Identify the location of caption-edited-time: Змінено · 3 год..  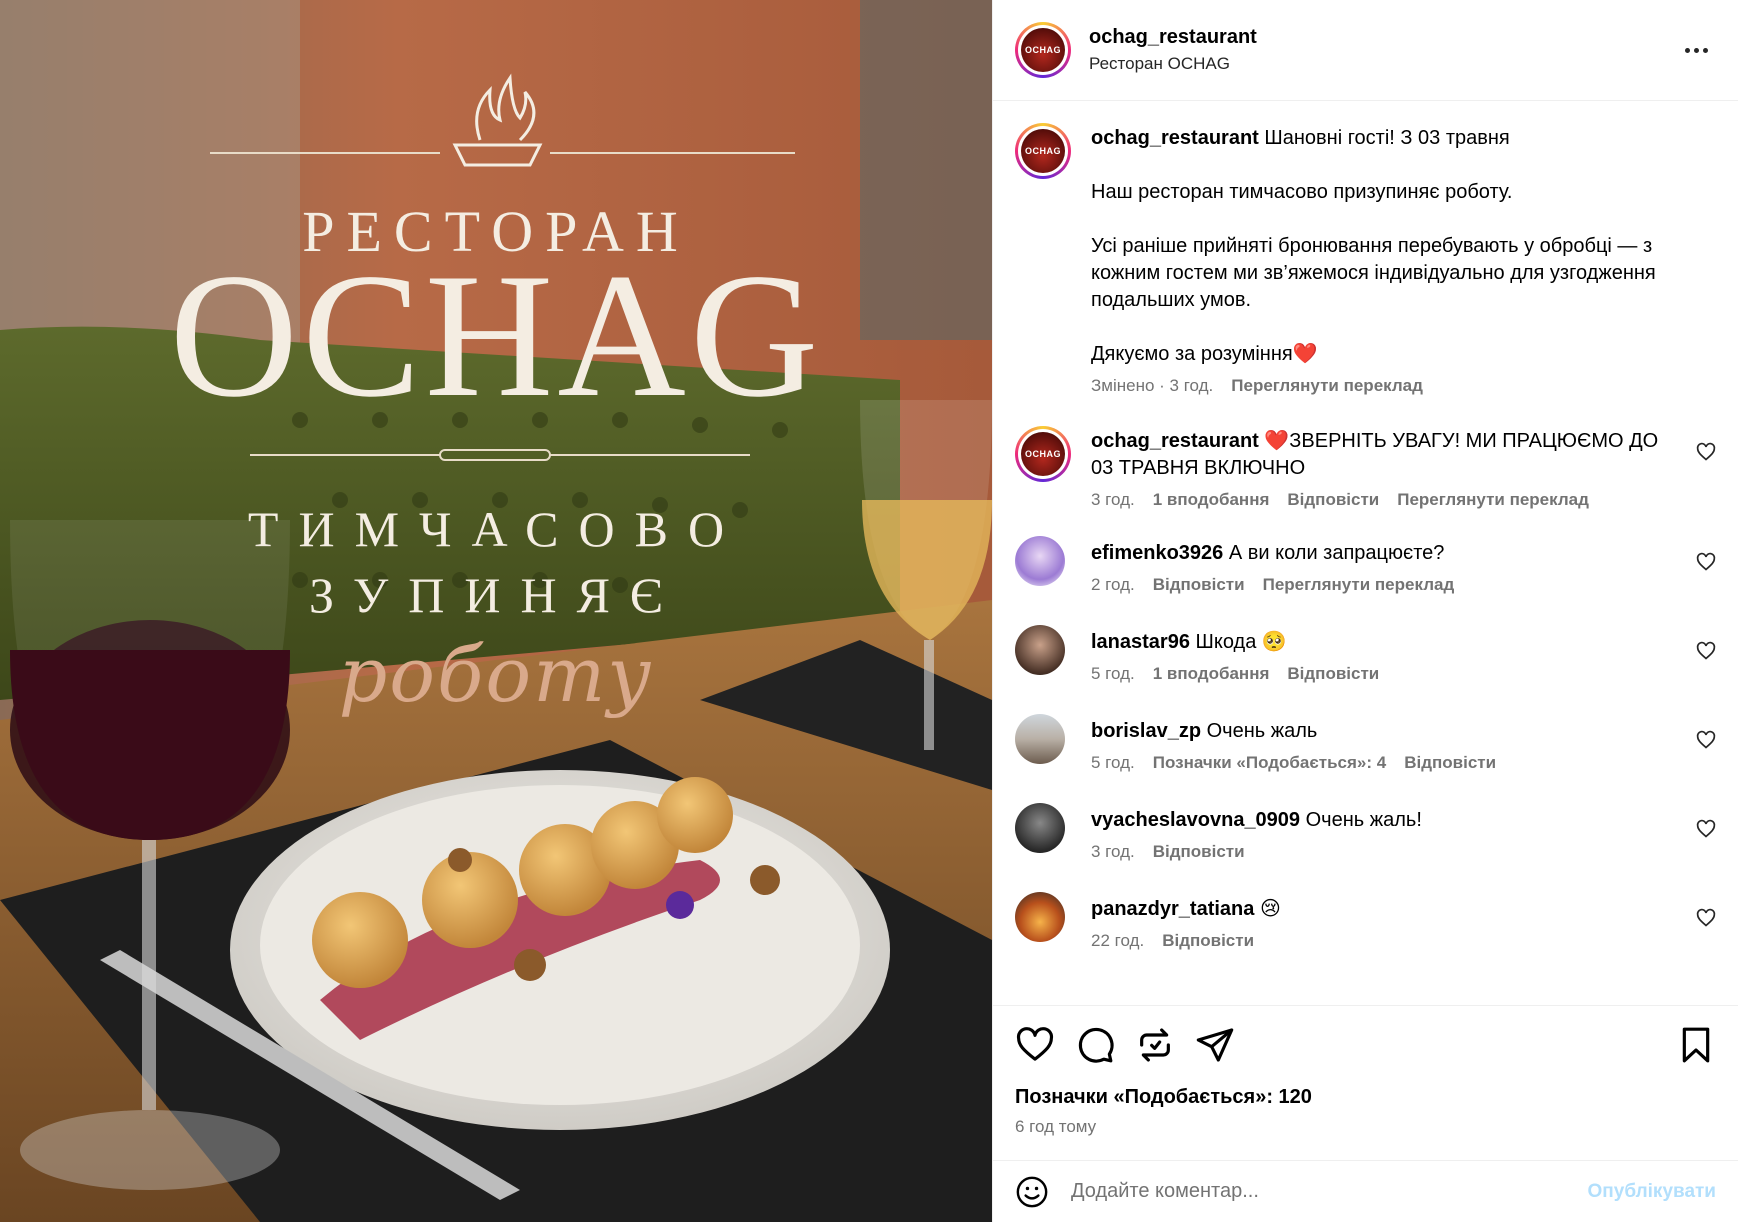
(1152, 385).